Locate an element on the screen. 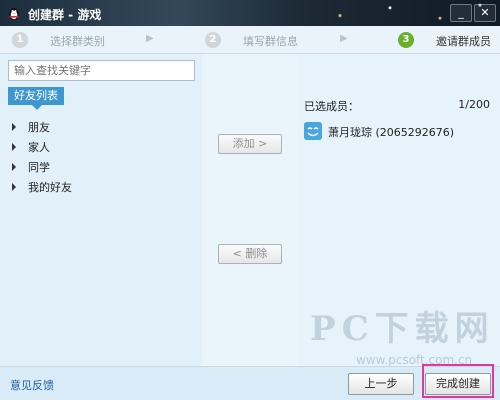  remove-button: < 删除 is located at coordinates (250, 254).